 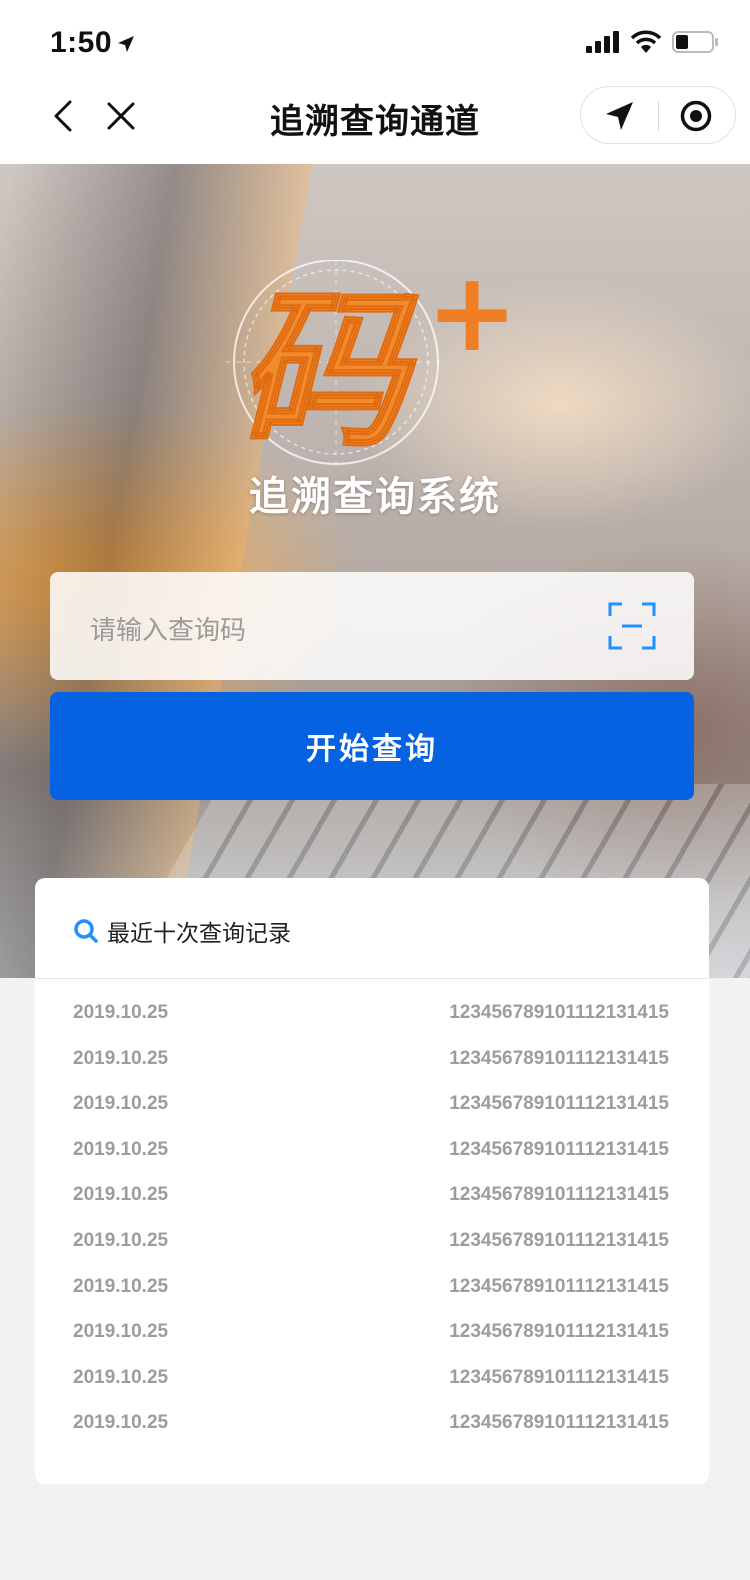 I want to click on query-code-placeholder: 请输入查询码, so click(x=168, y=630).